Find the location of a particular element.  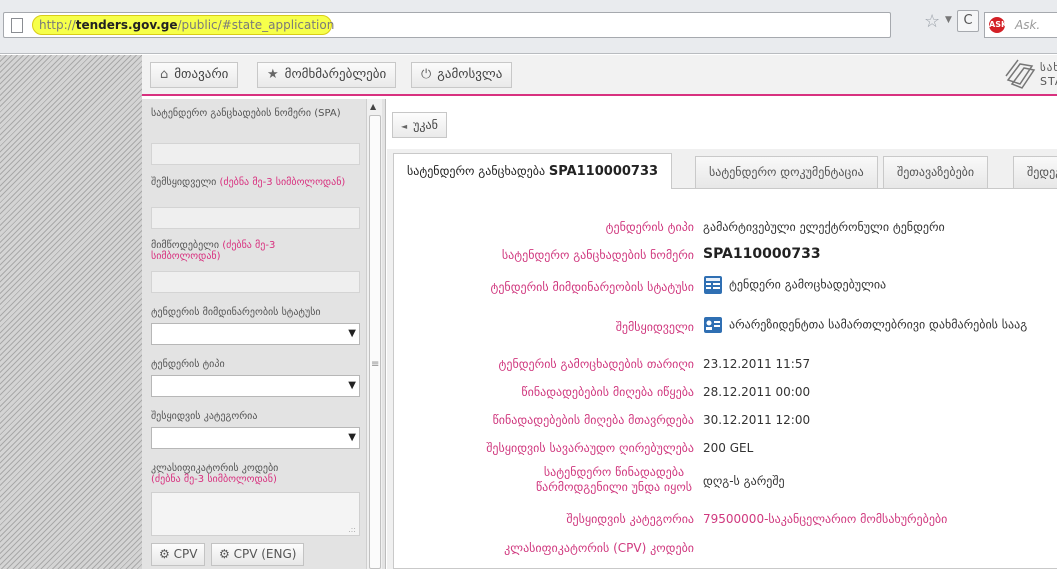

detail-value: ტენდერი გამოცხადებულია is located at coordinates (794, 285).